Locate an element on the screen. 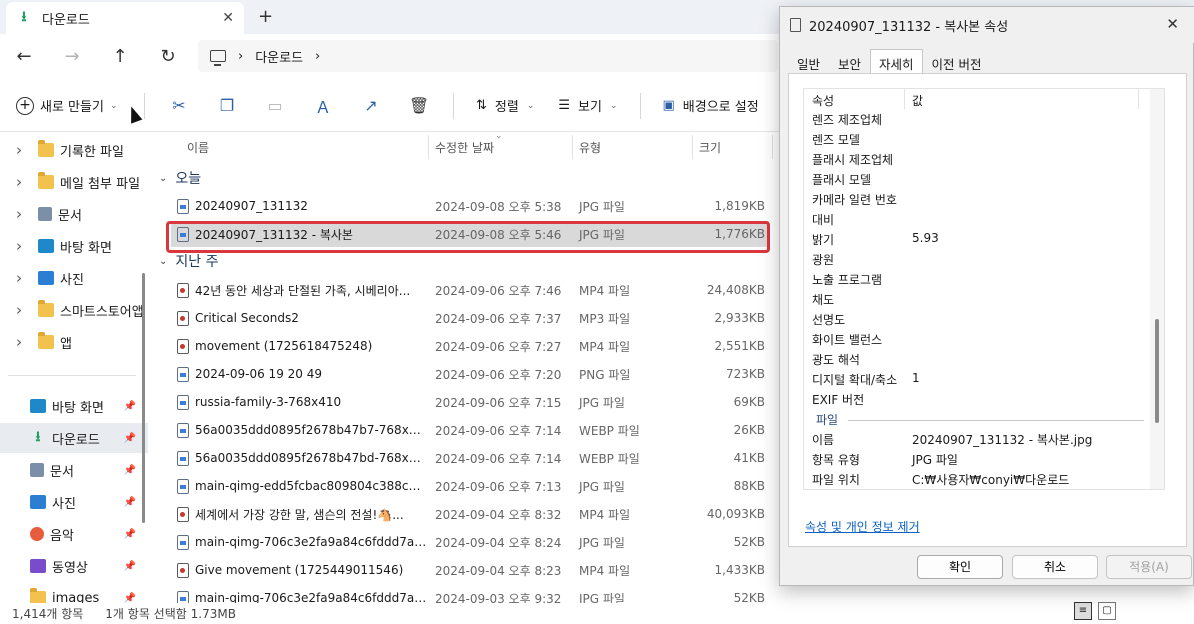 The width and height of the screenshot is (1194, 624). cancel-button: 취소 is located at coordinates (1055, 567).